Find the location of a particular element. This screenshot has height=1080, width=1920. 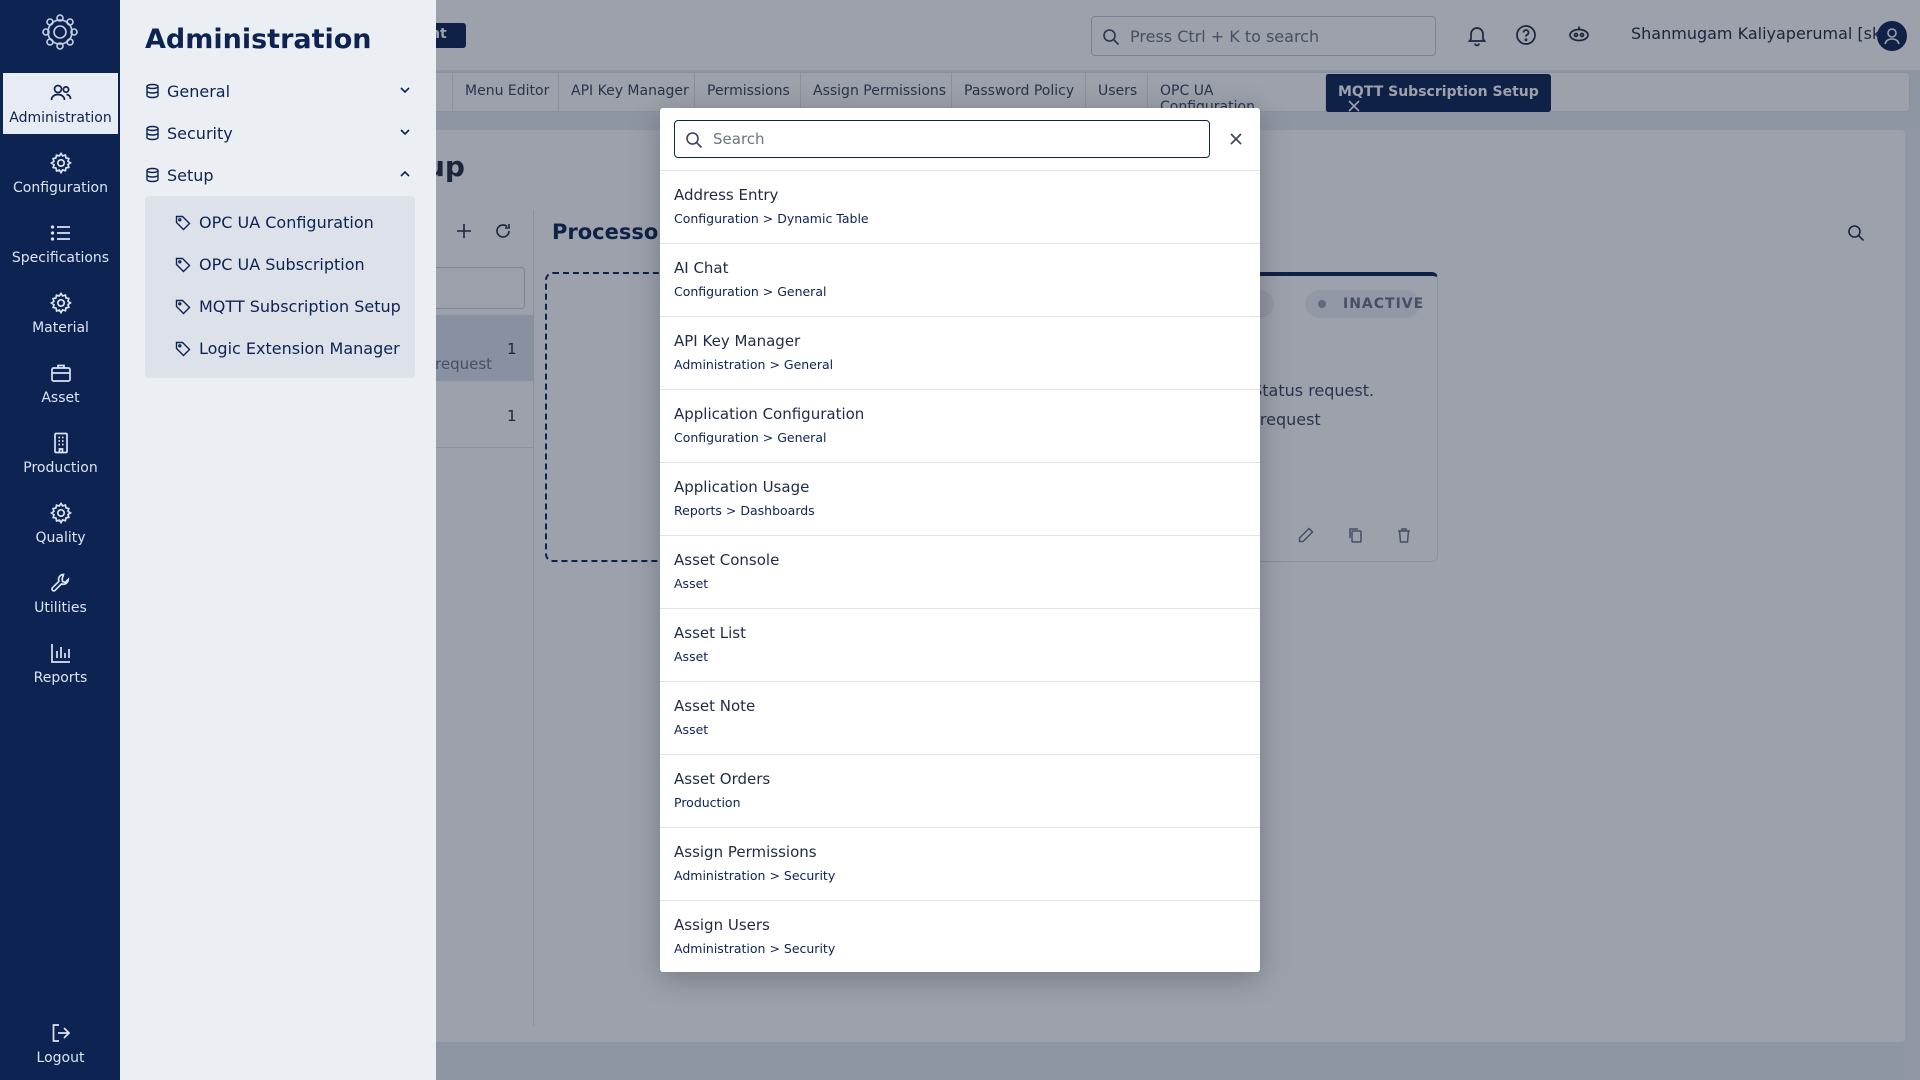

result-path: Production is located at coordinates (707, 802).